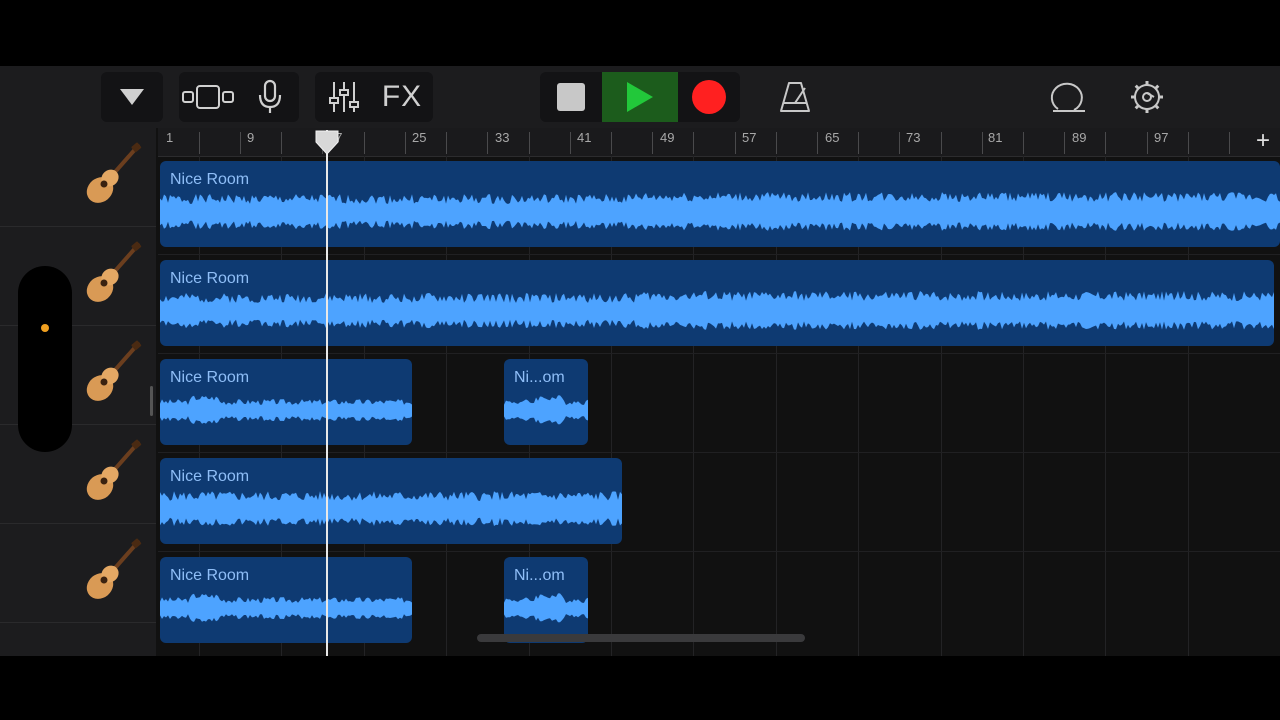 The height and width of the screenshot is (720, 1280). Describe the element at coordinates (913, 137) in the screenshot. I see `ruler-bar-number: 73` at that location.